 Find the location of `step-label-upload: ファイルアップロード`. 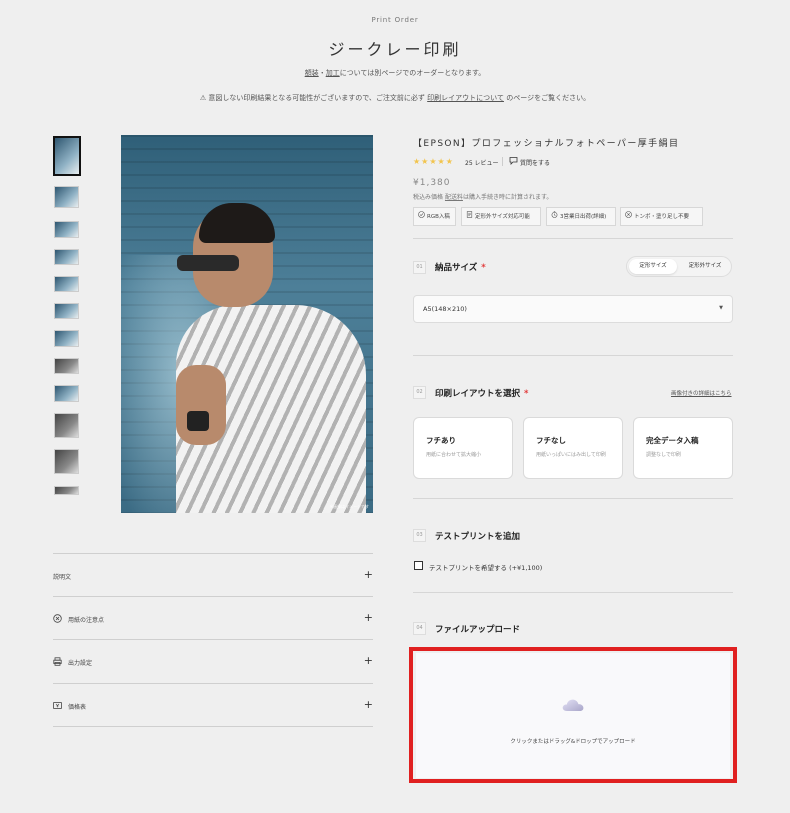

step-label-upload: ファイルアップロード is located at coordinates (478, 630).